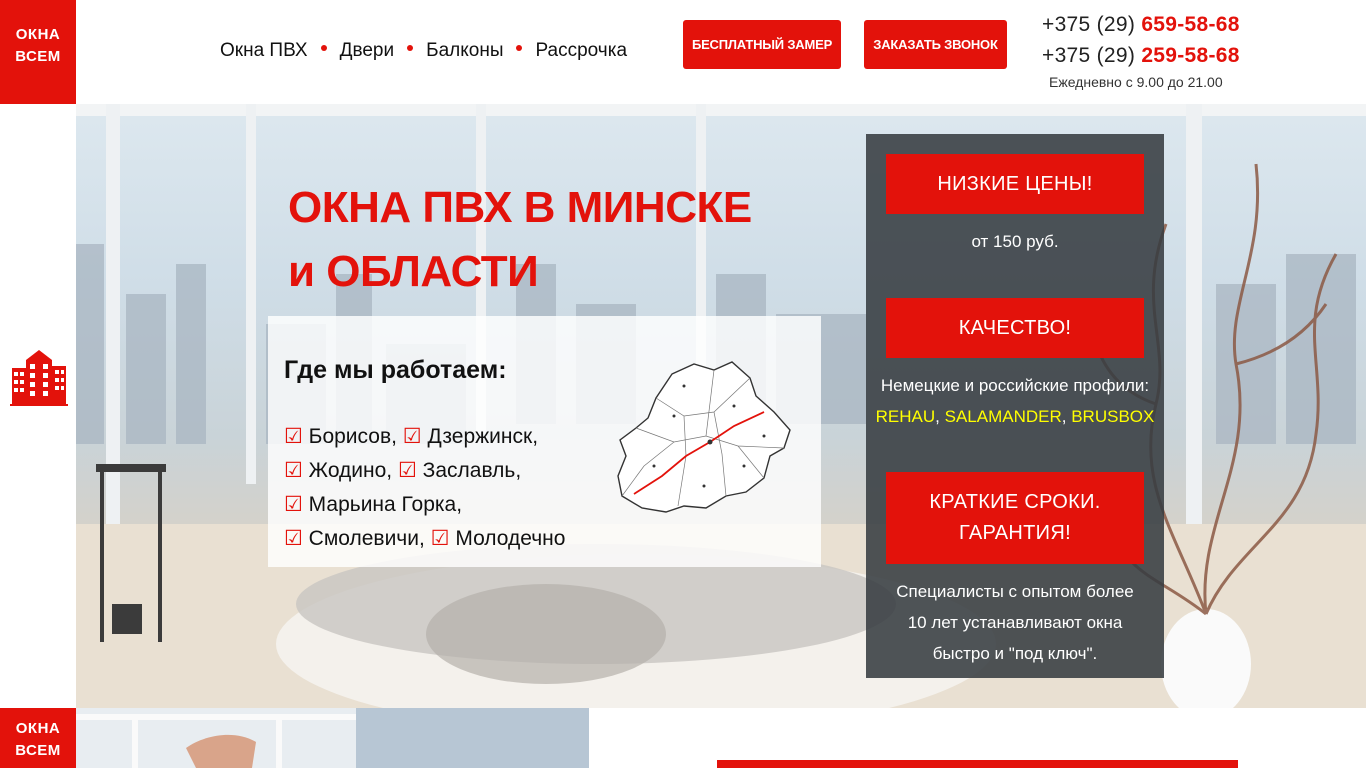  I want to click on phone-1-prefix: +375 (29), so click(1089, 24).